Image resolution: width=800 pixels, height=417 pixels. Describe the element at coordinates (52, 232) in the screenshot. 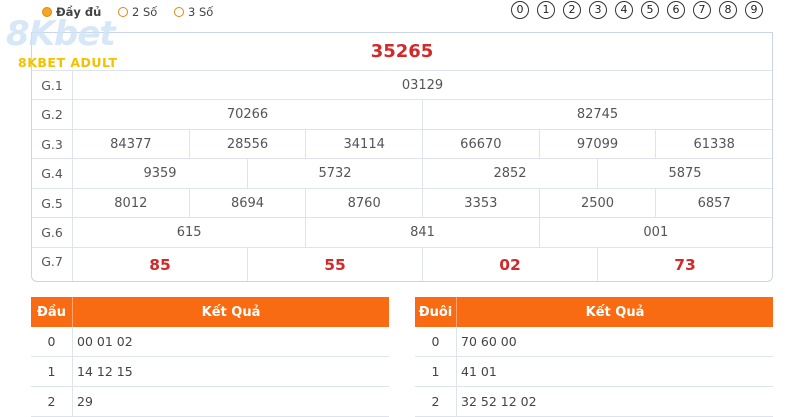

I see `prize-label: G.6` at that location.